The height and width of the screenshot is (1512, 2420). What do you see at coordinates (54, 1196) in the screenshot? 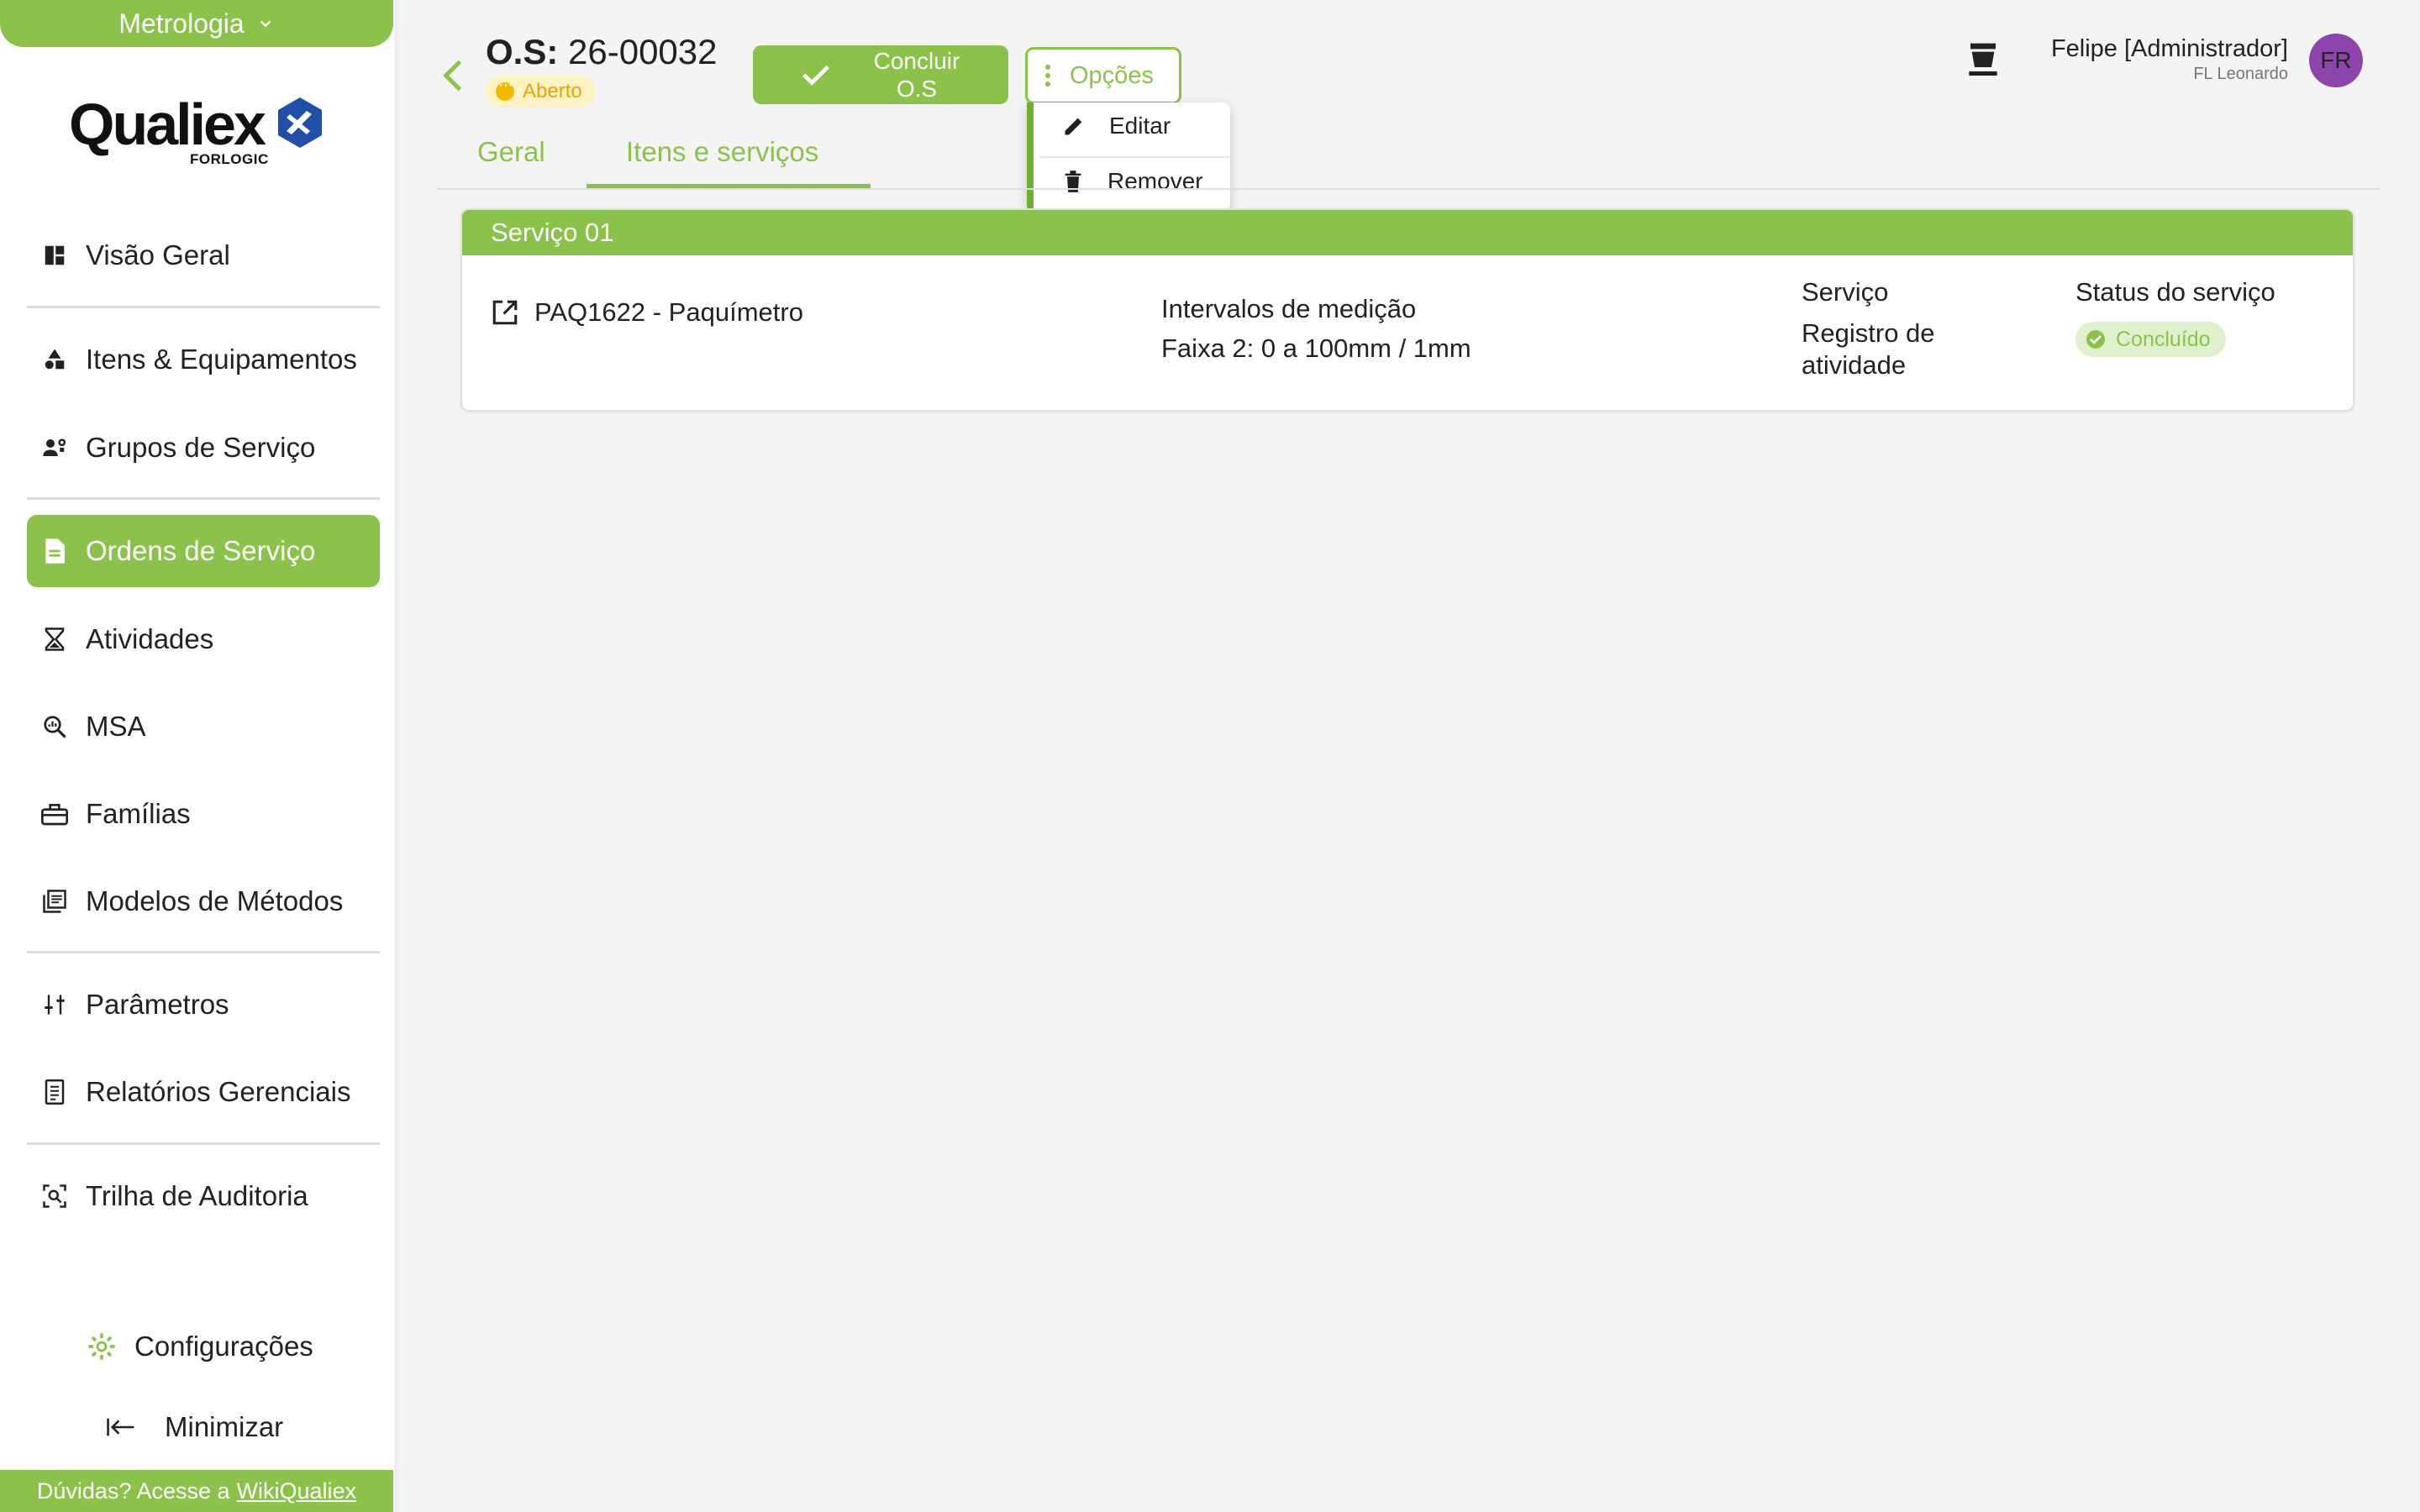
I see `audit-scan-icon` at bounding box center [54, 1196].